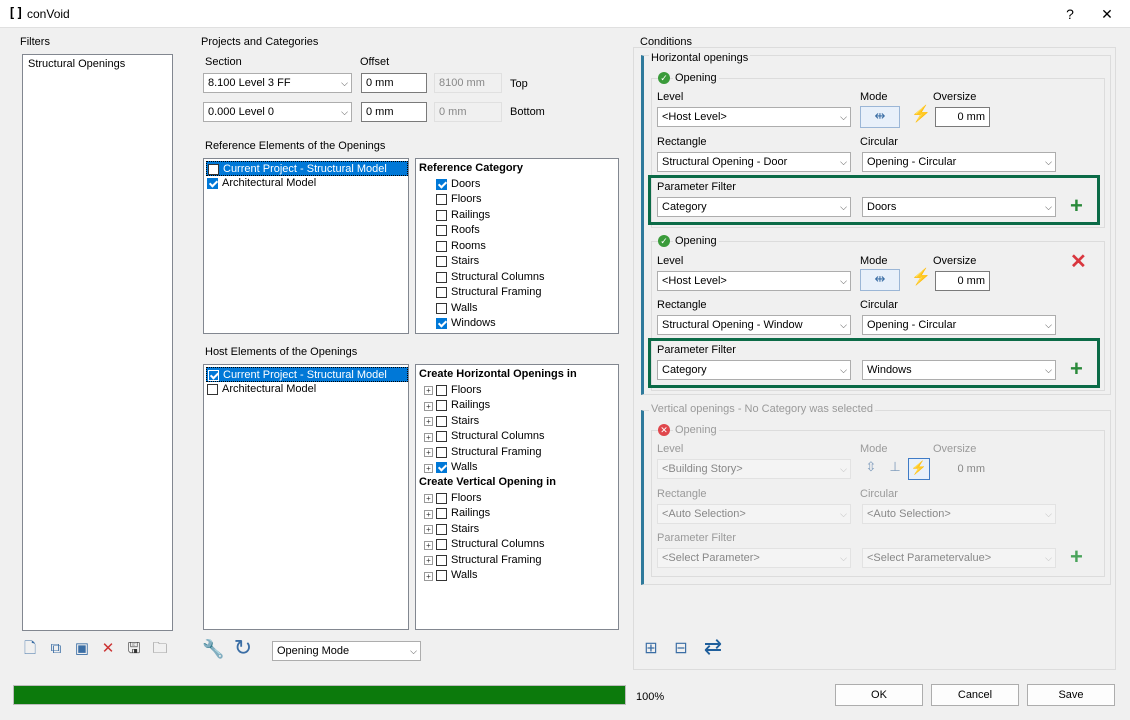 The height and width of the screenshot is (720, 1130). Describe the element at coordinates (277, 112) in the screenshot. I see `bottom-level-select: 0.000 Level 0 ⌵` at that location.